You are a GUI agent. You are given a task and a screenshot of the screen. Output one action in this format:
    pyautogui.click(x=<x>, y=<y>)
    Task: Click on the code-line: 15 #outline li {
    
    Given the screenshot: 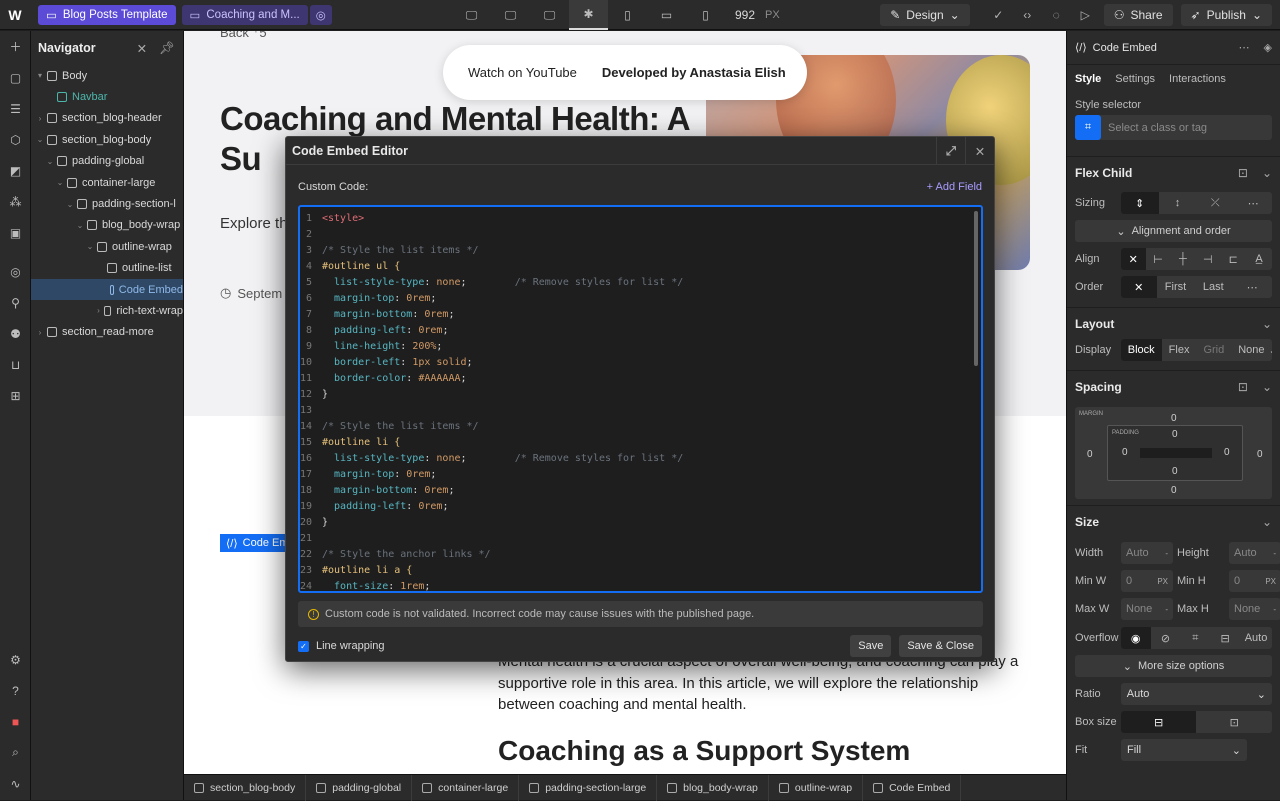 What is the action you would take?
    pyautogui.click(x=640, y=442)
    